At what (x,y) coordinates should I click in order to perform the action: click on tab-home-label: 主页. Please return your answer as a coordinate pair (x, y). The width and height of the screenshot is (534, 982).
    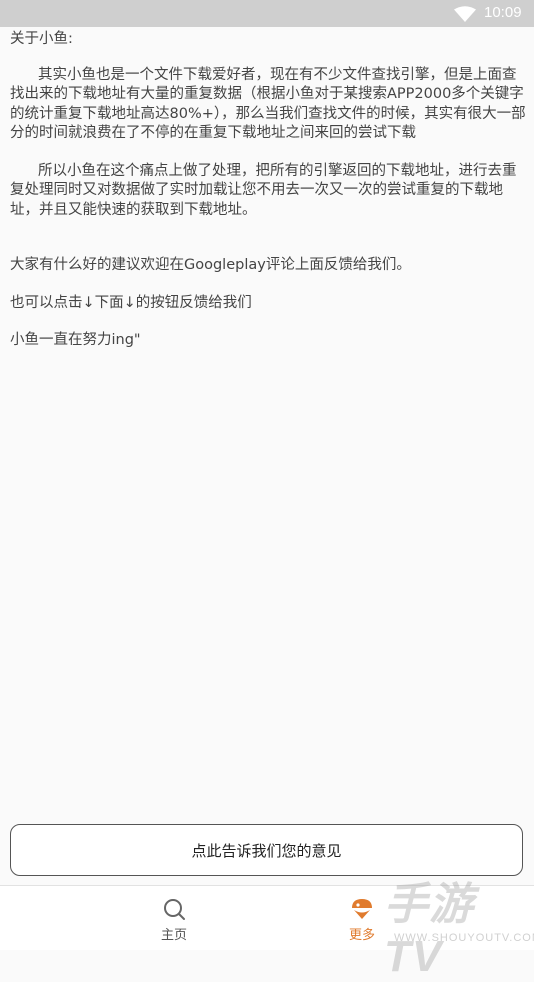
    Looking at the image, I should click on (173, 935).